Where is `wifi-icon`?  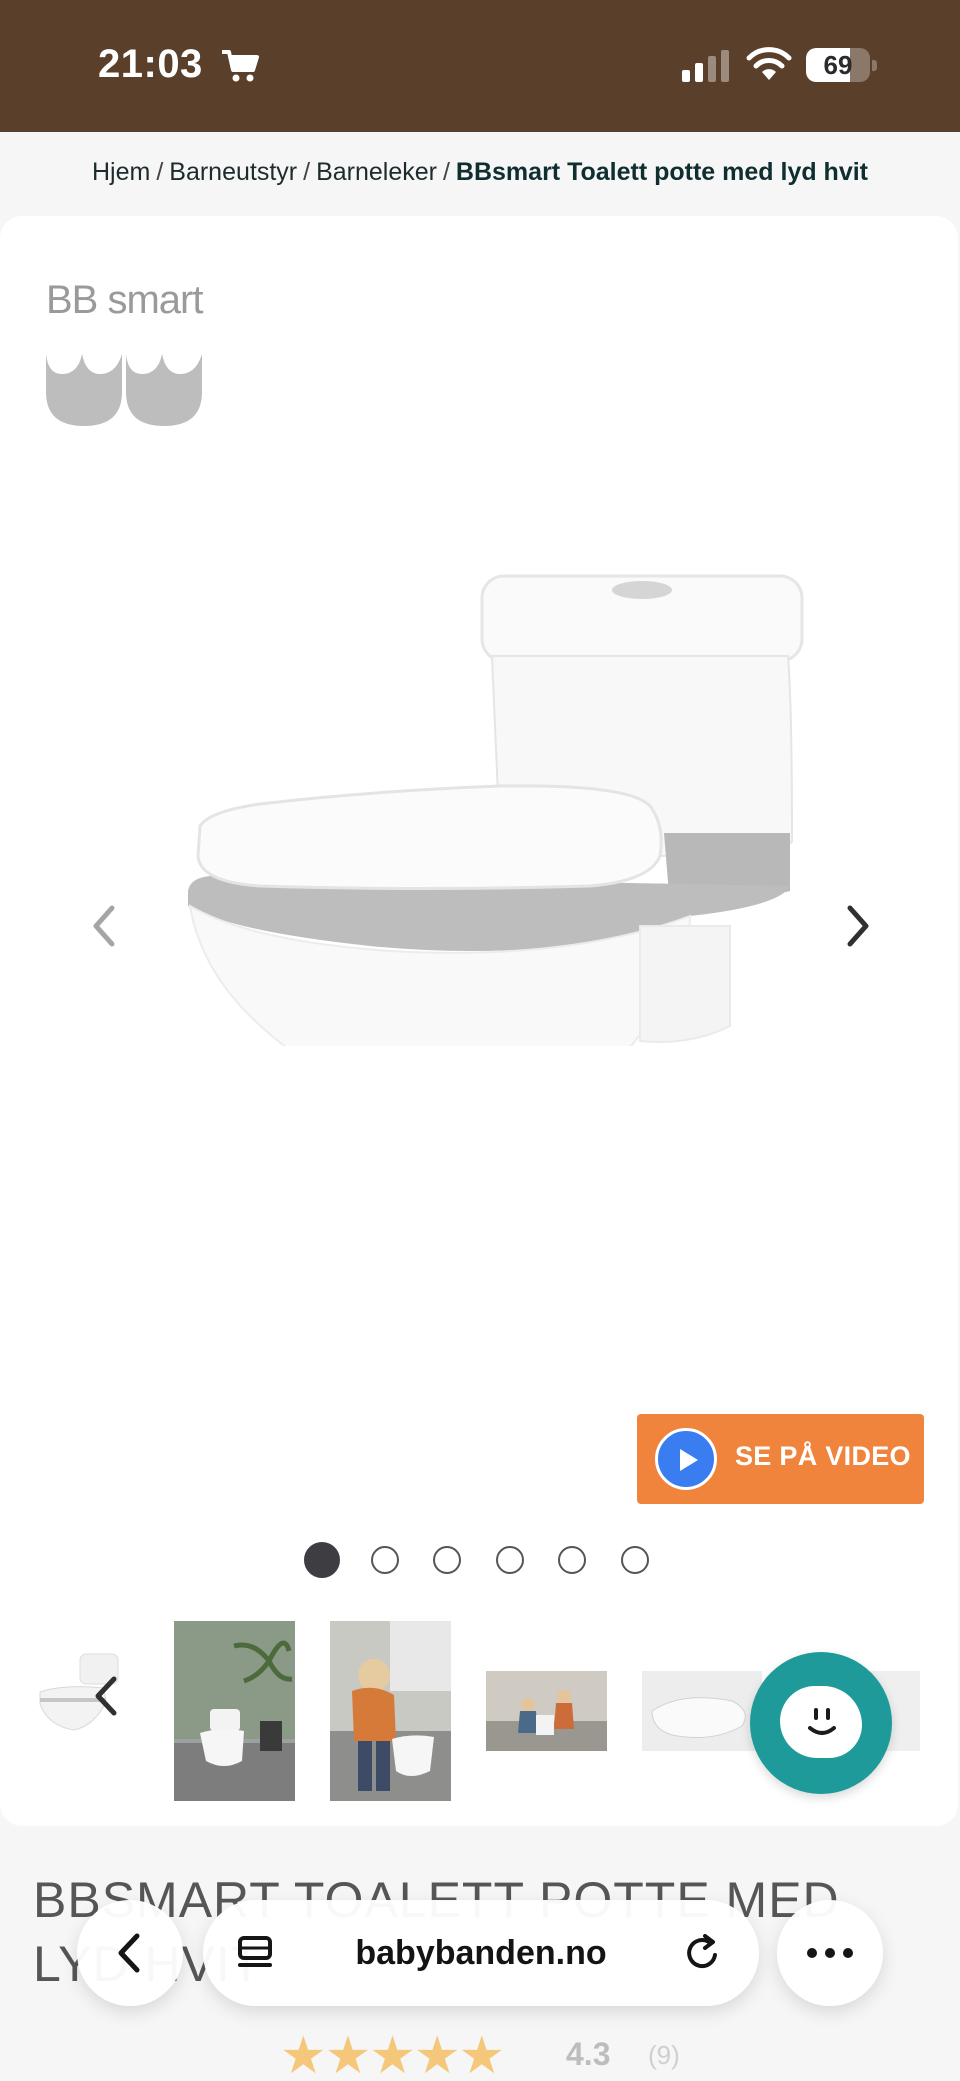
wifi-icon is located at coordinates (769, 63).